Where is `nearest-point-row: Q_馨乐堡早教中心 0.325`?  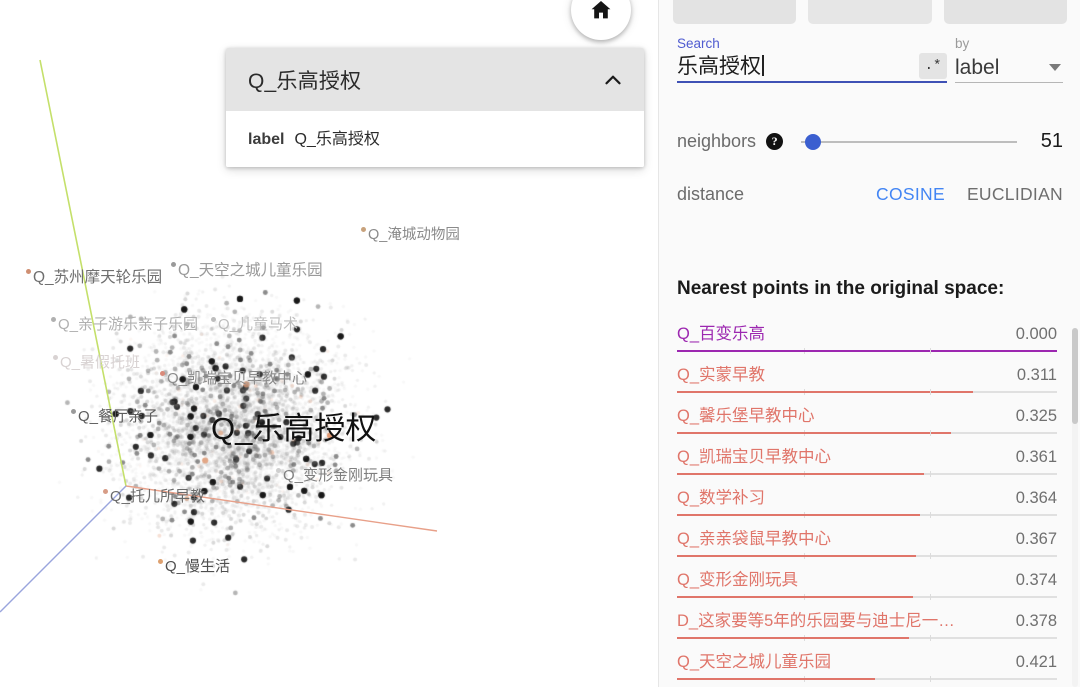
nearest-point-row: Q_馨乐堡早教中心 0.325 is located at coordinates (867, 422).